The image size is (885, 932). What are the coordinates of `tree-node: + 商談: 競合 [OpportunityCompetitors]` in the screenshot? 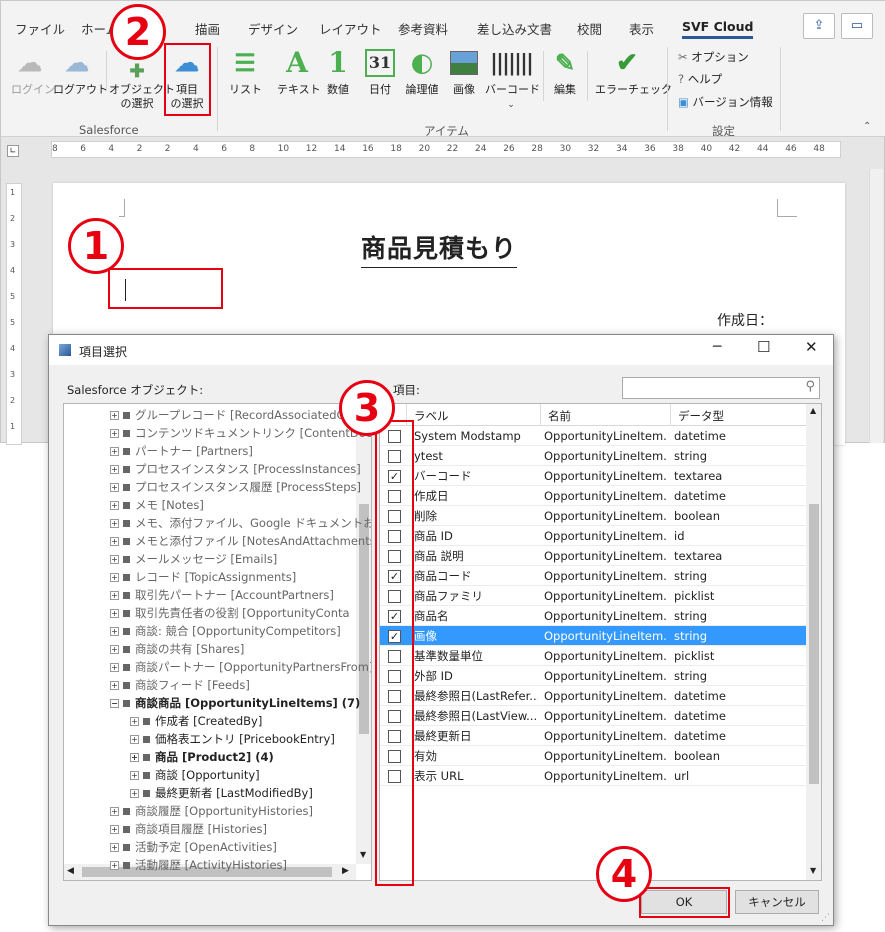 It's located at (225, 631).